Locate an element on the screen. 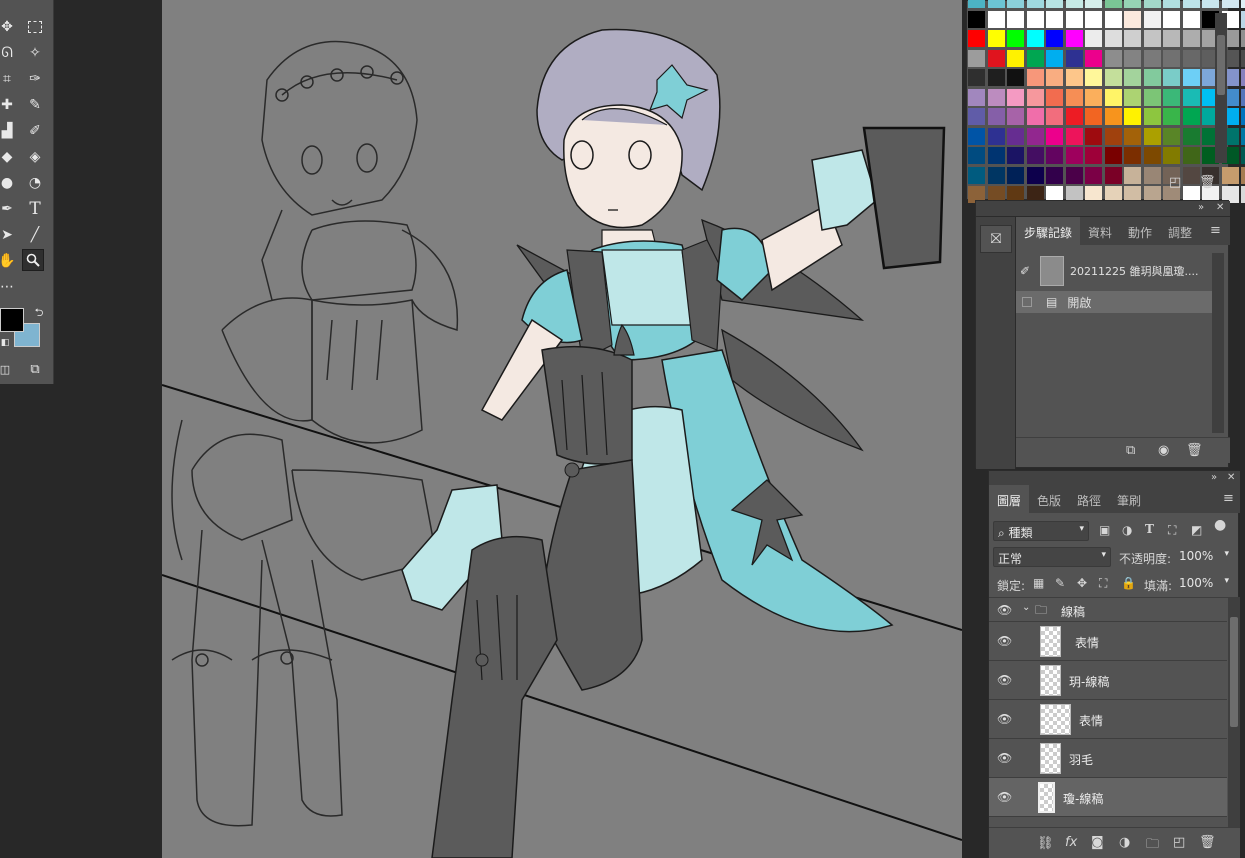  new-document-from-state-icon: ⧉ is located at coordinates (1130, 450).